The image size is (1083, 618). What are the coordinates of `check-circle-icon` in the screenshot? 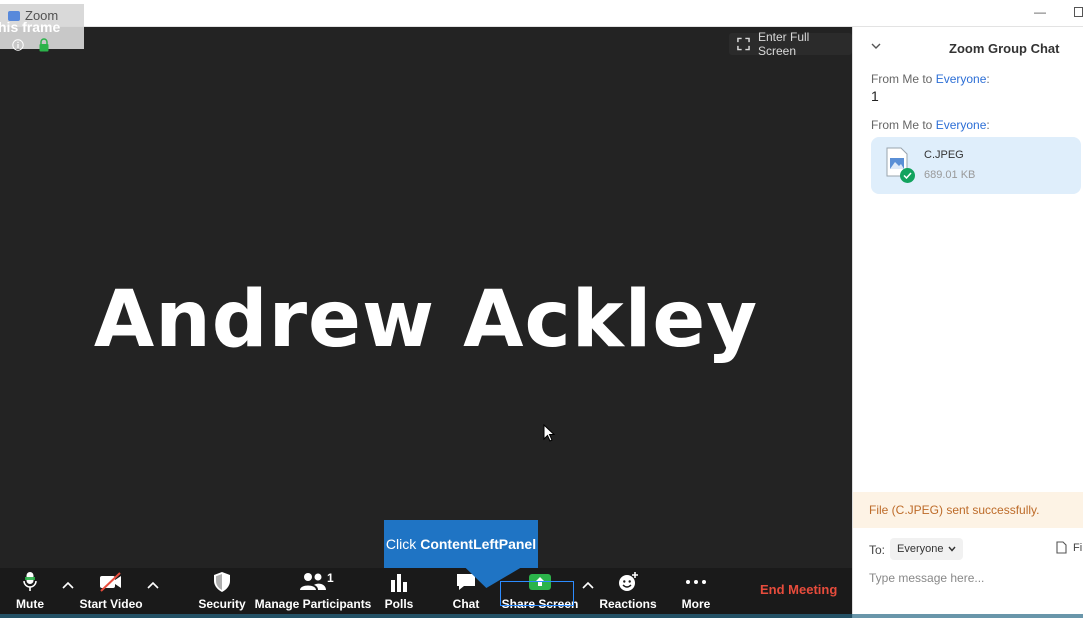 It's located at (907, 175).